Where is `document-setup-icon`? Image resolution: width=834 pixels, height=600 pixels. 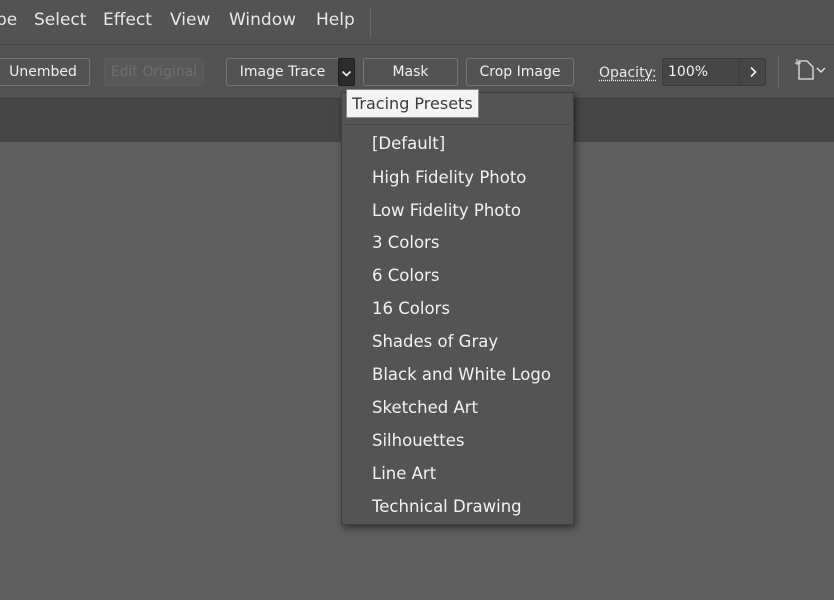
document-setup-icon is located at coordinates (811, 73).